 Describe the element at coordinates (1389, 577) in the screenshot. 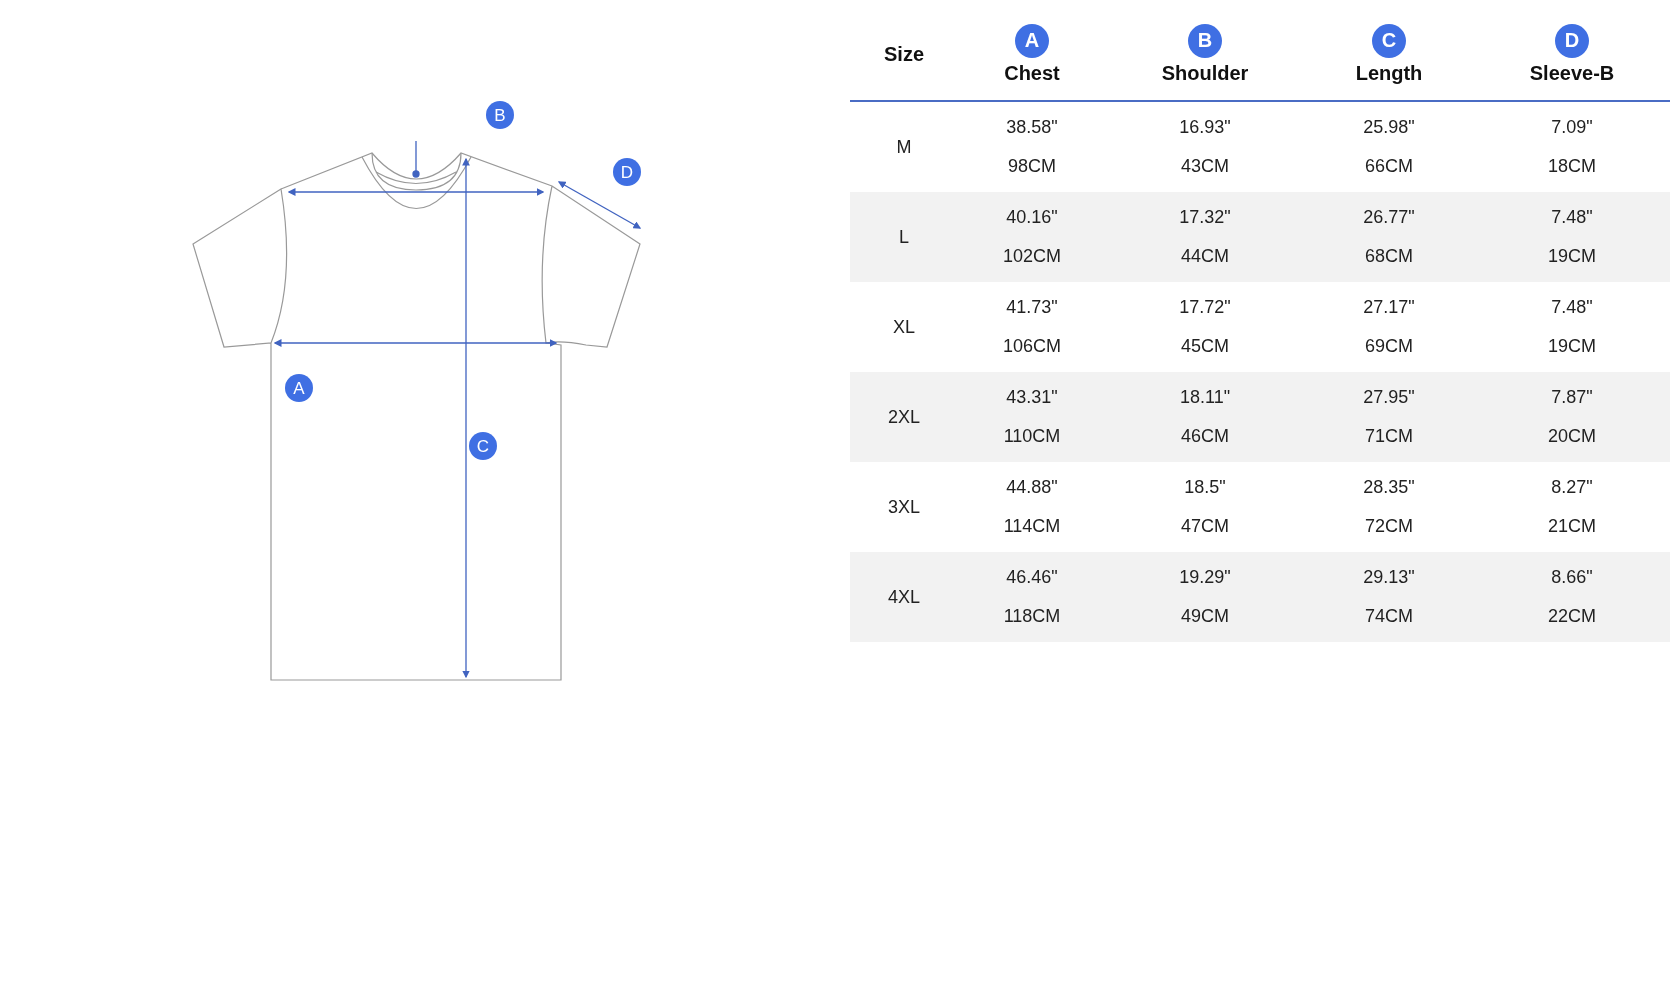

I see `inch-value: 29.13"` at that location.